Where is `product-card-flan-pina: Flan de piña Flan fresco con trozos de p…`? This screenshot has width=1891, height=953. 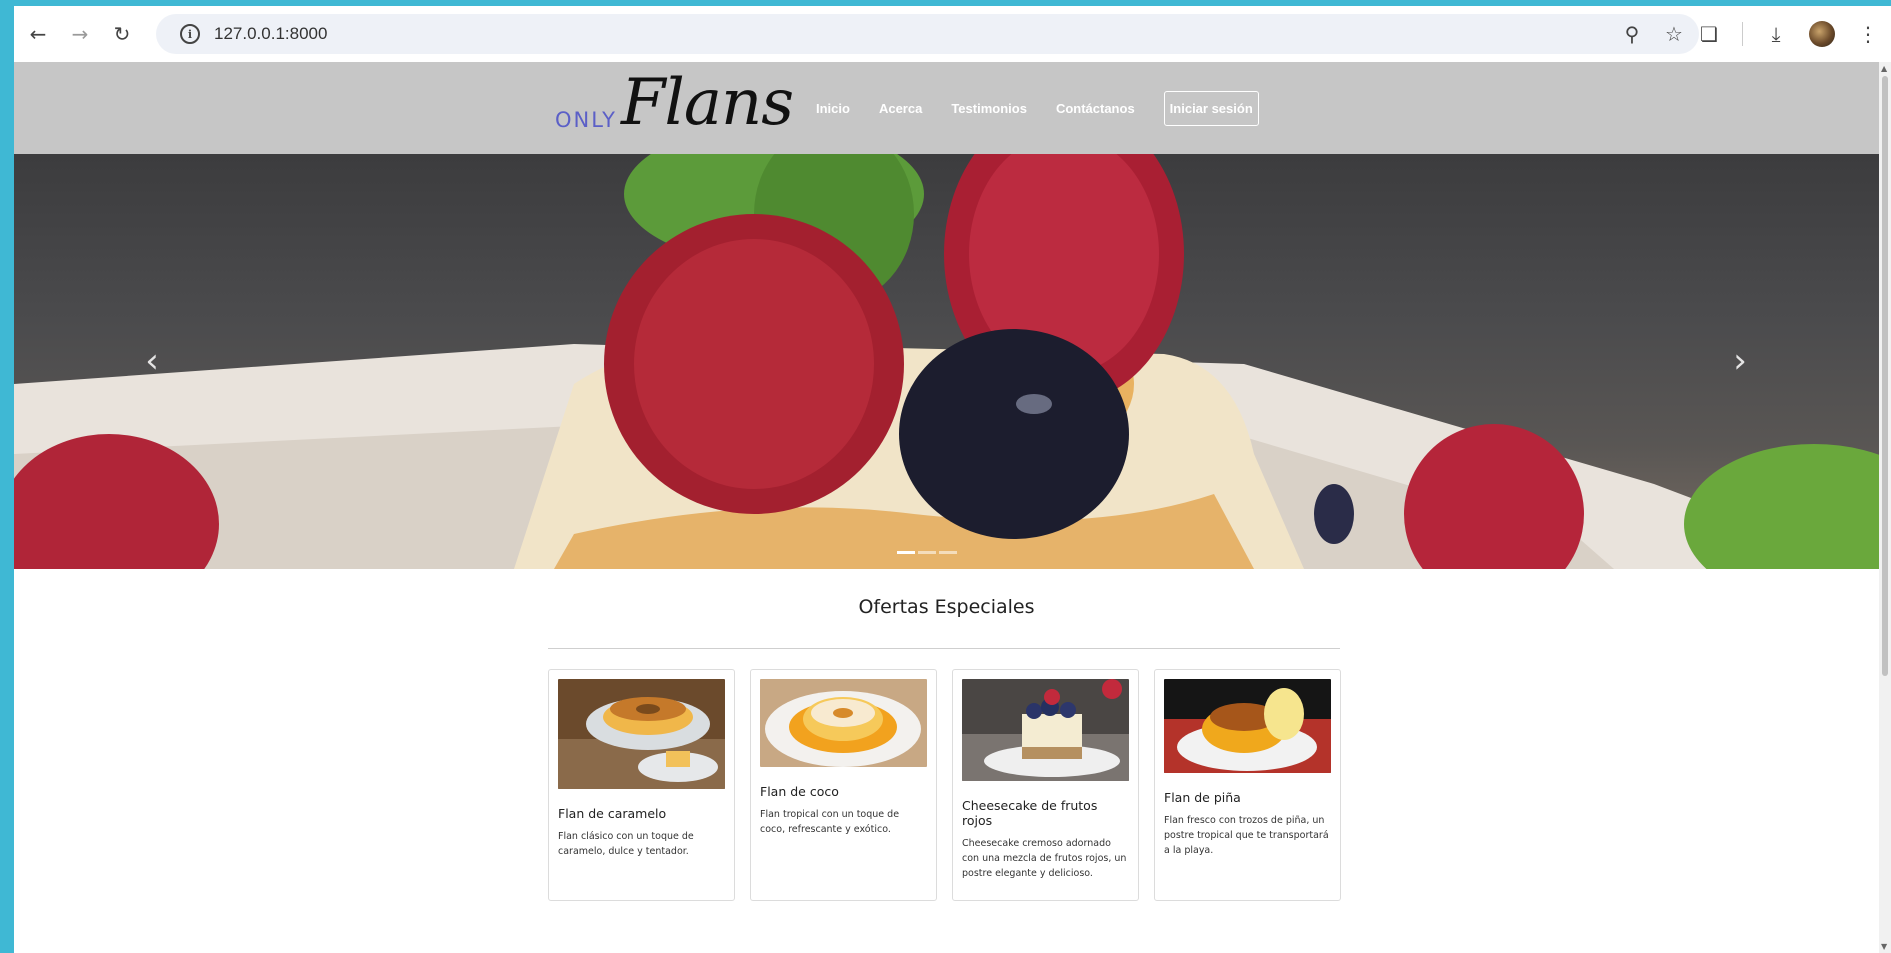
product-card-flan-pina: Flan de piña Flan fresco con trozos de p… is located at coordinates (1247, 785).